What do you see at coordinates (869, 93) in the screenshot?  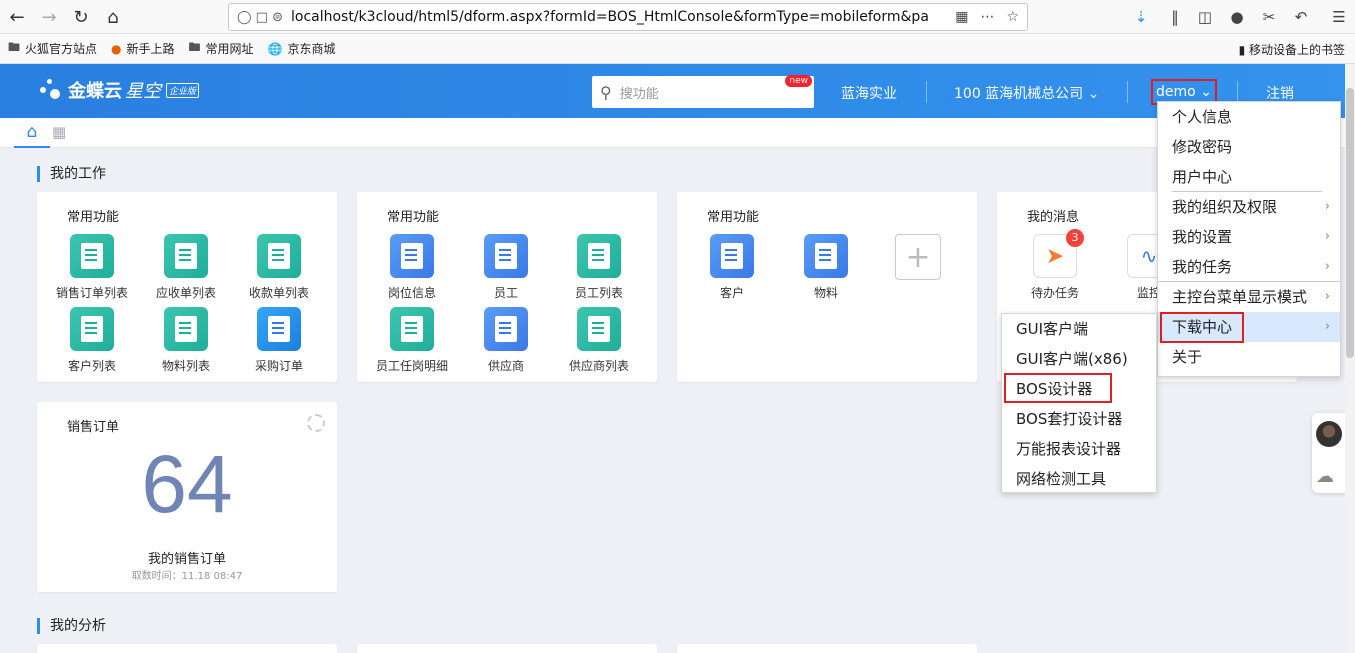 I see `org-selector: 蓝海实业` at bounding box center [869, 93].